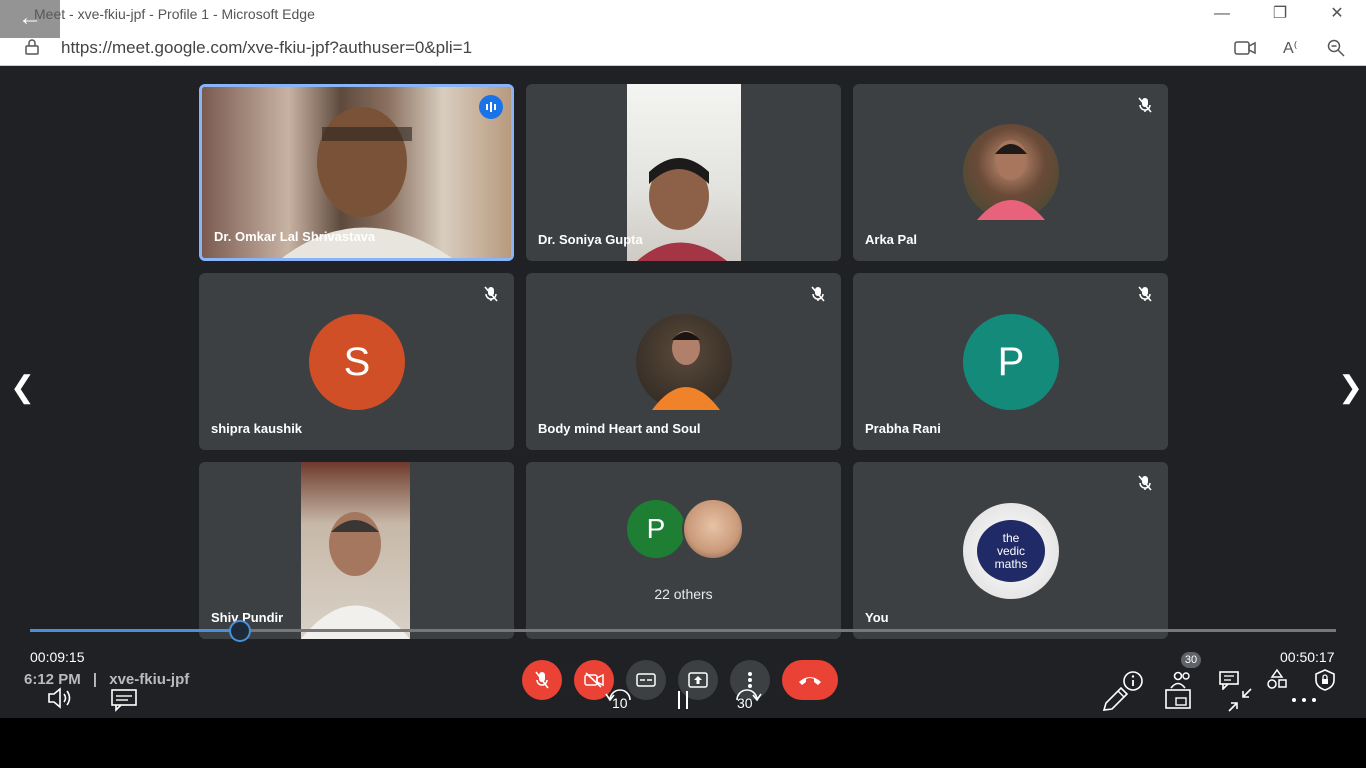 This screenshot has width=1366, height=768. I want to click on logo-word: maths, so click(1011, 563).